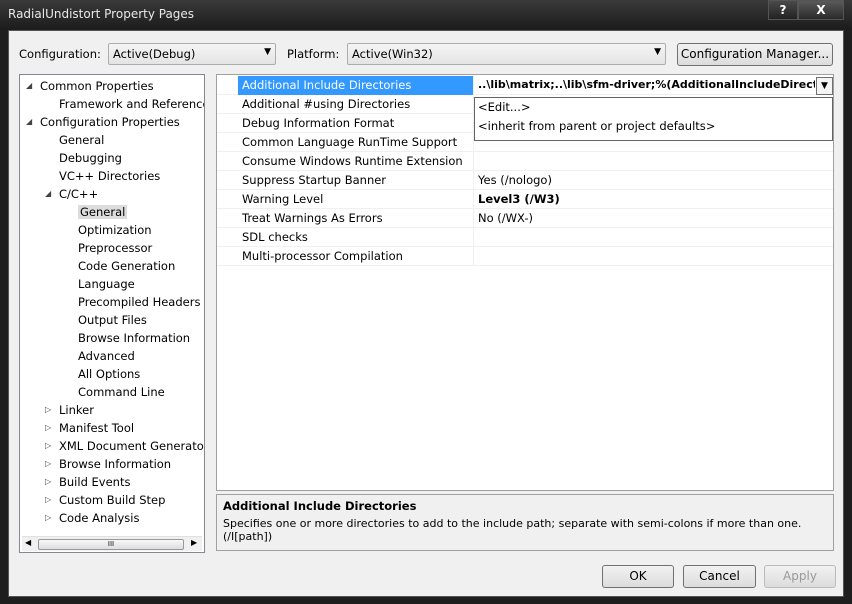  I want to click on tree-item-label: Advanced, so click(106, 356).